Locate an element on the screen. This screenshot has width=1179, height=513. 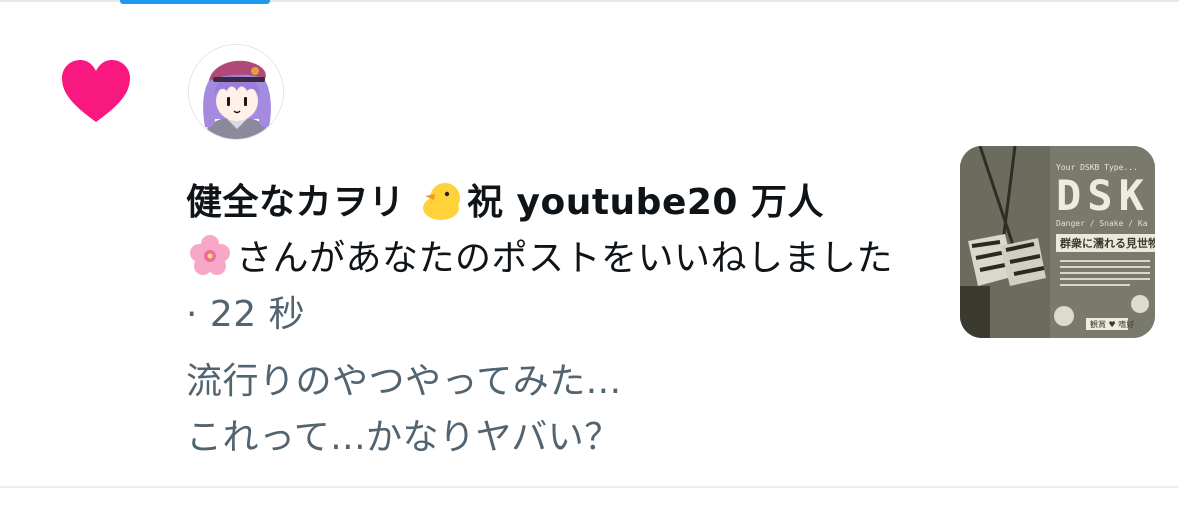
action-text: さんがあなたのポストをいいねしました is located at coordinates (565, 258).